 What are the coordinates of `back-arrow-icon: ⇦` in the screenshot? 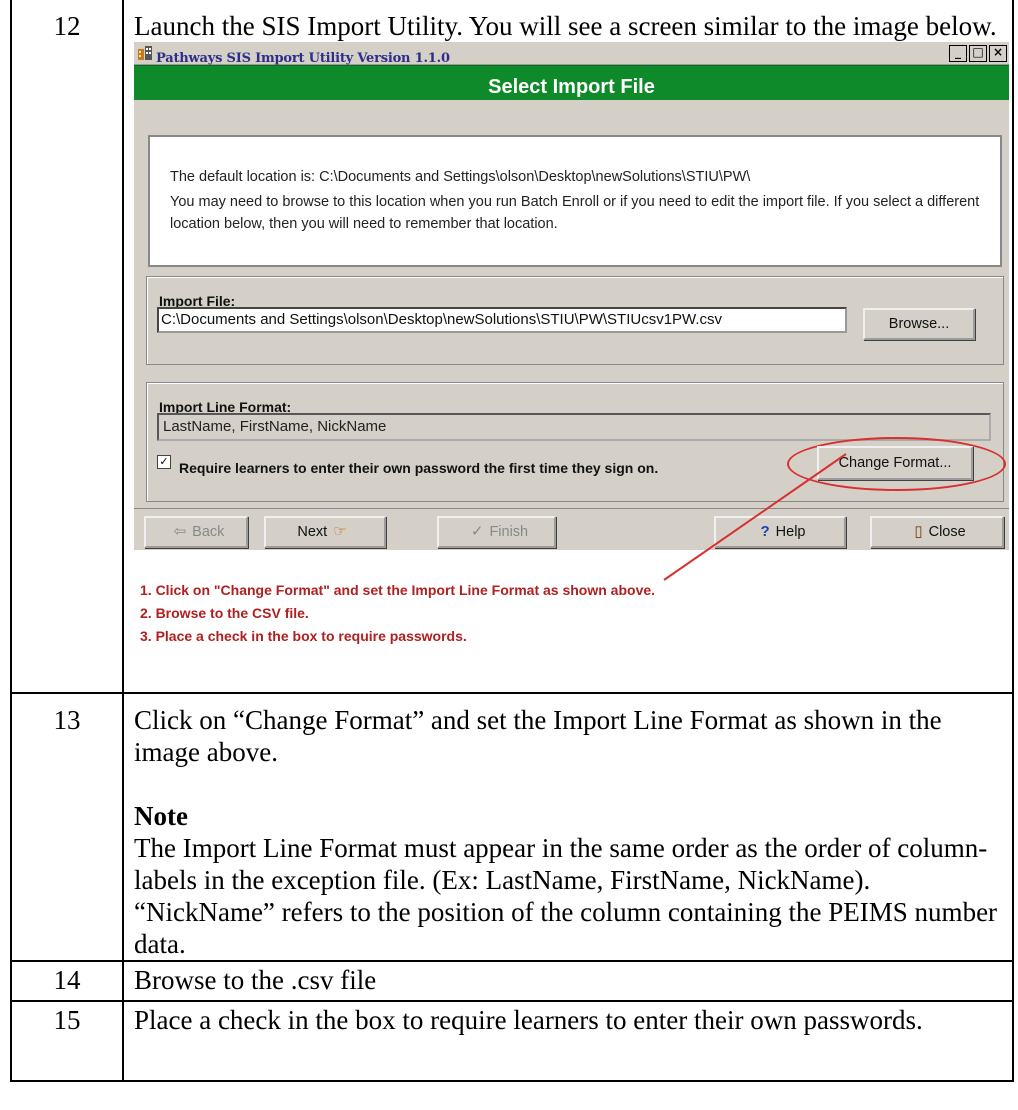 It's located at (180, 531).